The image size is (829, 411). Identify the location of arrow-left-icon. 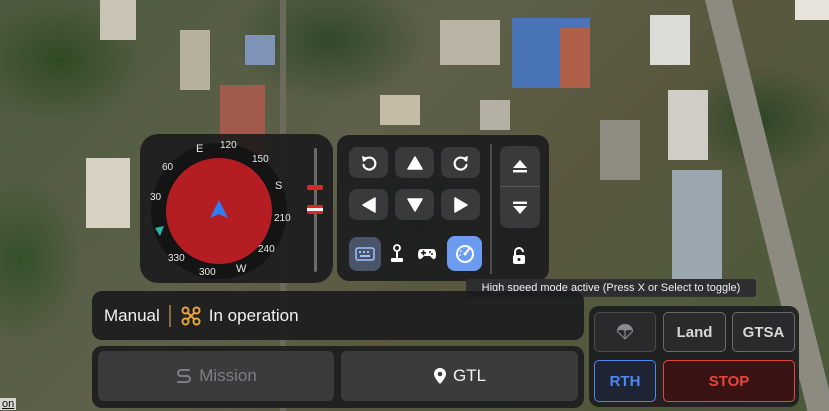
(368, 204).